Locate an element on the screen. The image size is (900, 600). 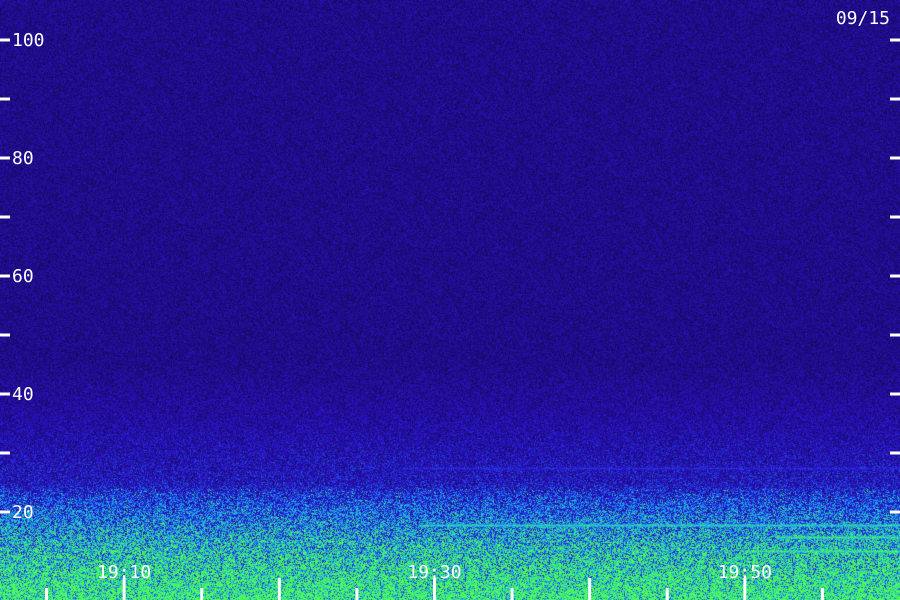
y-tick-label: 100 is located at coordinates (28, 40).